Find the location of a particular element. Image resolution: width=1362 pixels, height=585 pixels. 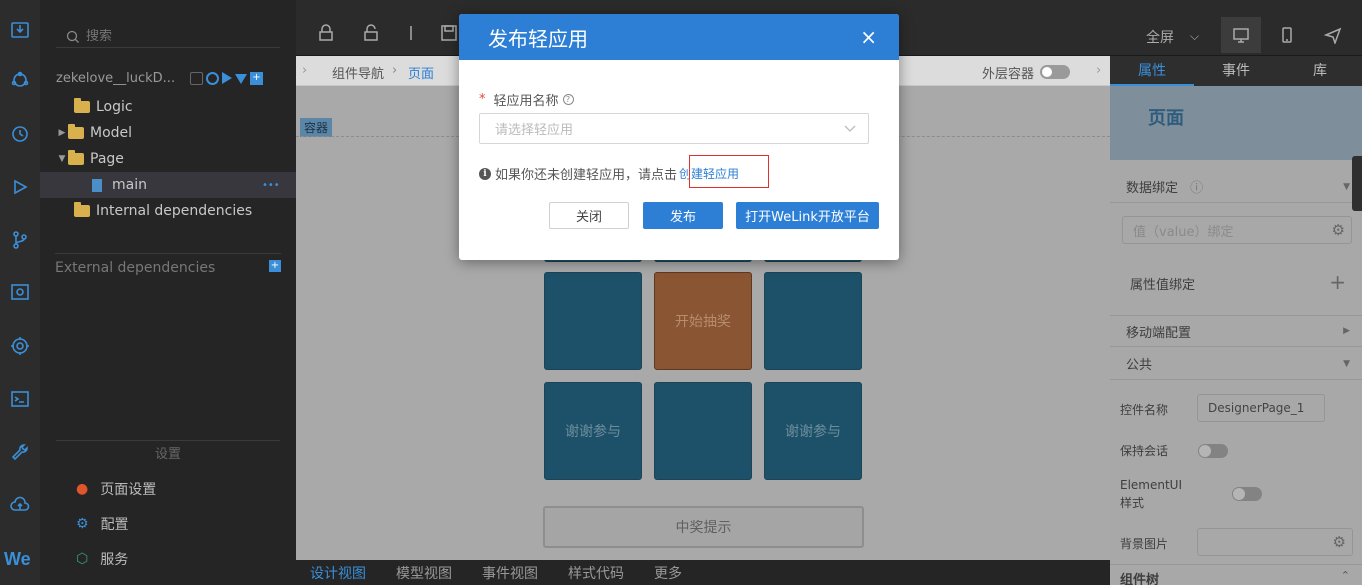

settings-item-service: ⬡ 服务 is located at coordinates (102, 559).